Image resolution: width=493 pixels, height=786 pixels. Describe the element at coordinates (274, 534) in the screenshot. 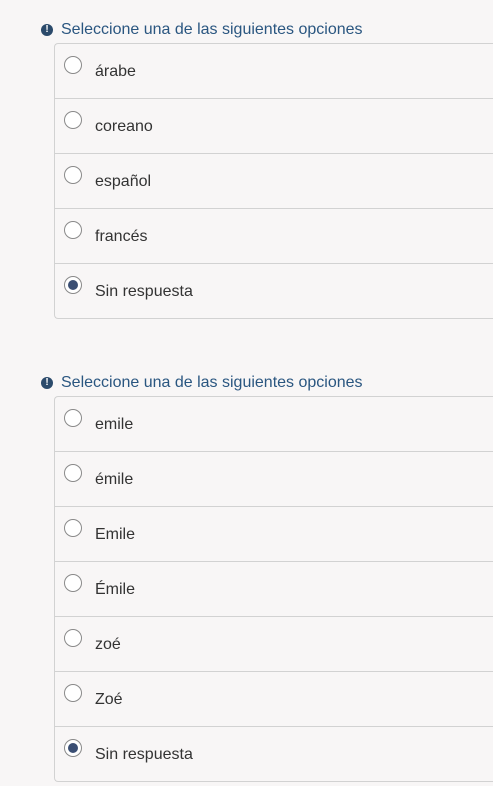

I see `answer-option: Emile` at that location.